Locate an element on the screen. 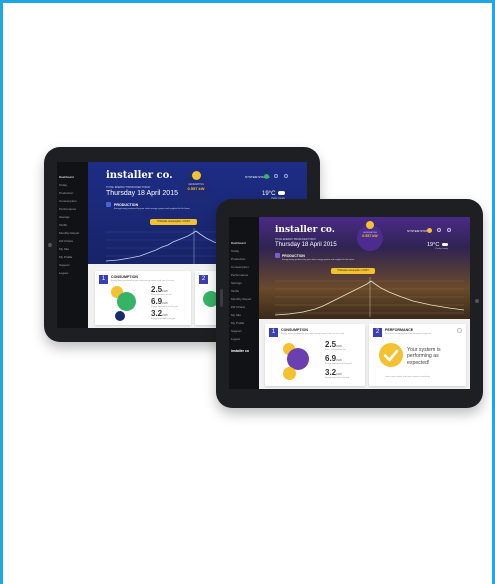  back-sidebar-item: Today is located at coordinates (72, 185).